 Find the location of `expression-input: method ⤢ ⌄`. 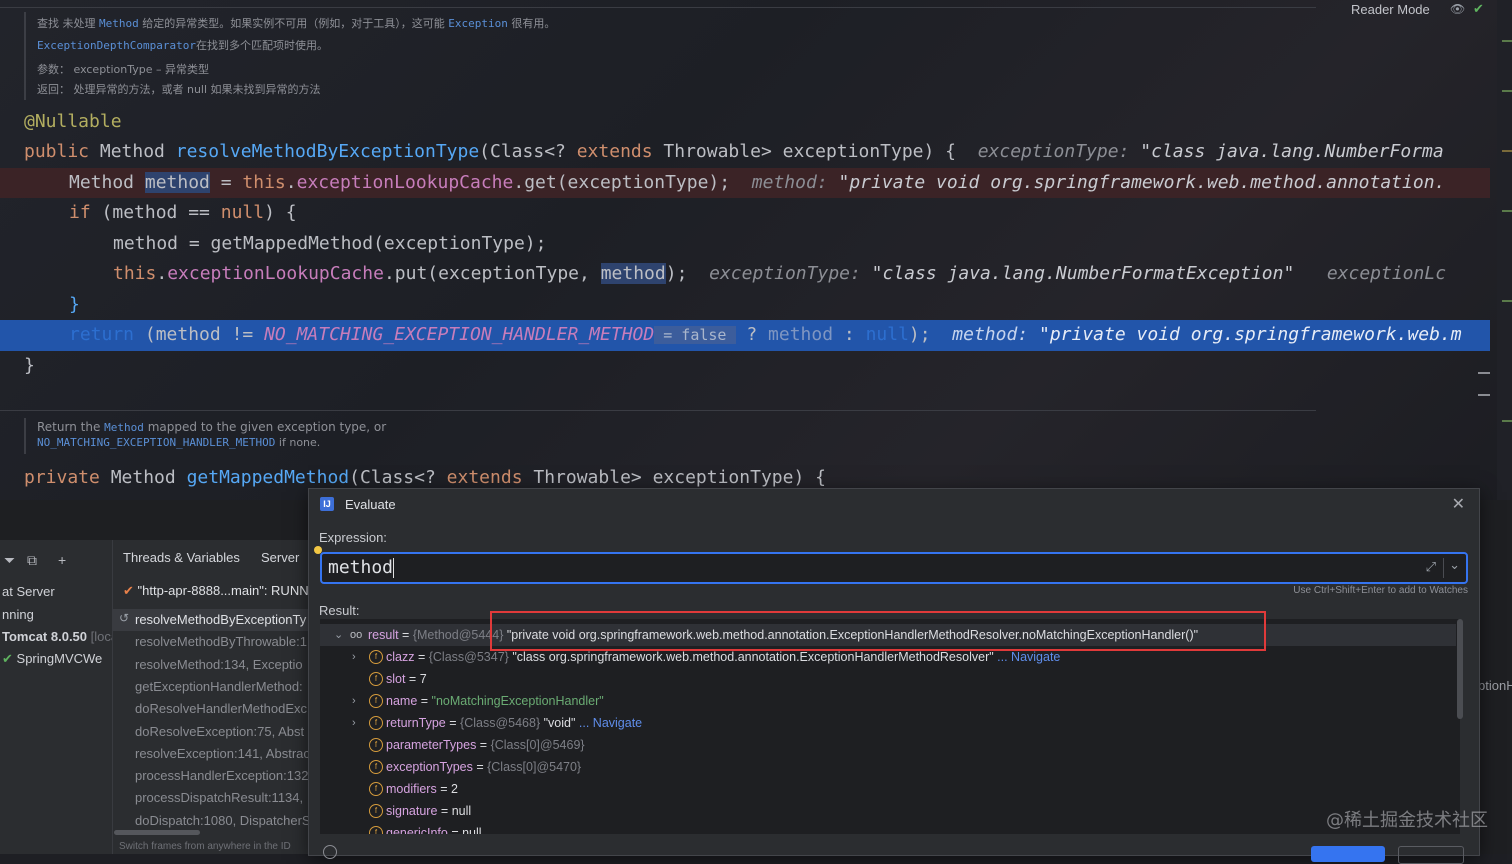

expression-input: method ⤢ ⌄ is located at coordinates (894, 568).